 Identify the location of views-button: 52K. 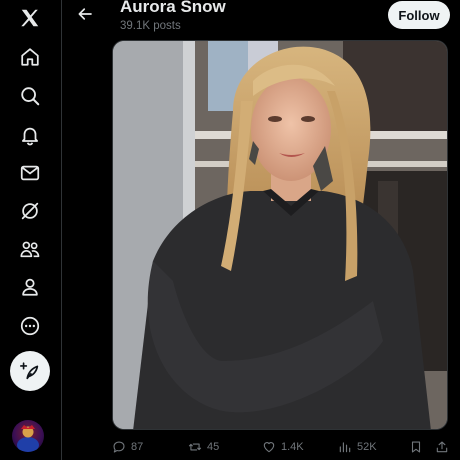
(357, 447).